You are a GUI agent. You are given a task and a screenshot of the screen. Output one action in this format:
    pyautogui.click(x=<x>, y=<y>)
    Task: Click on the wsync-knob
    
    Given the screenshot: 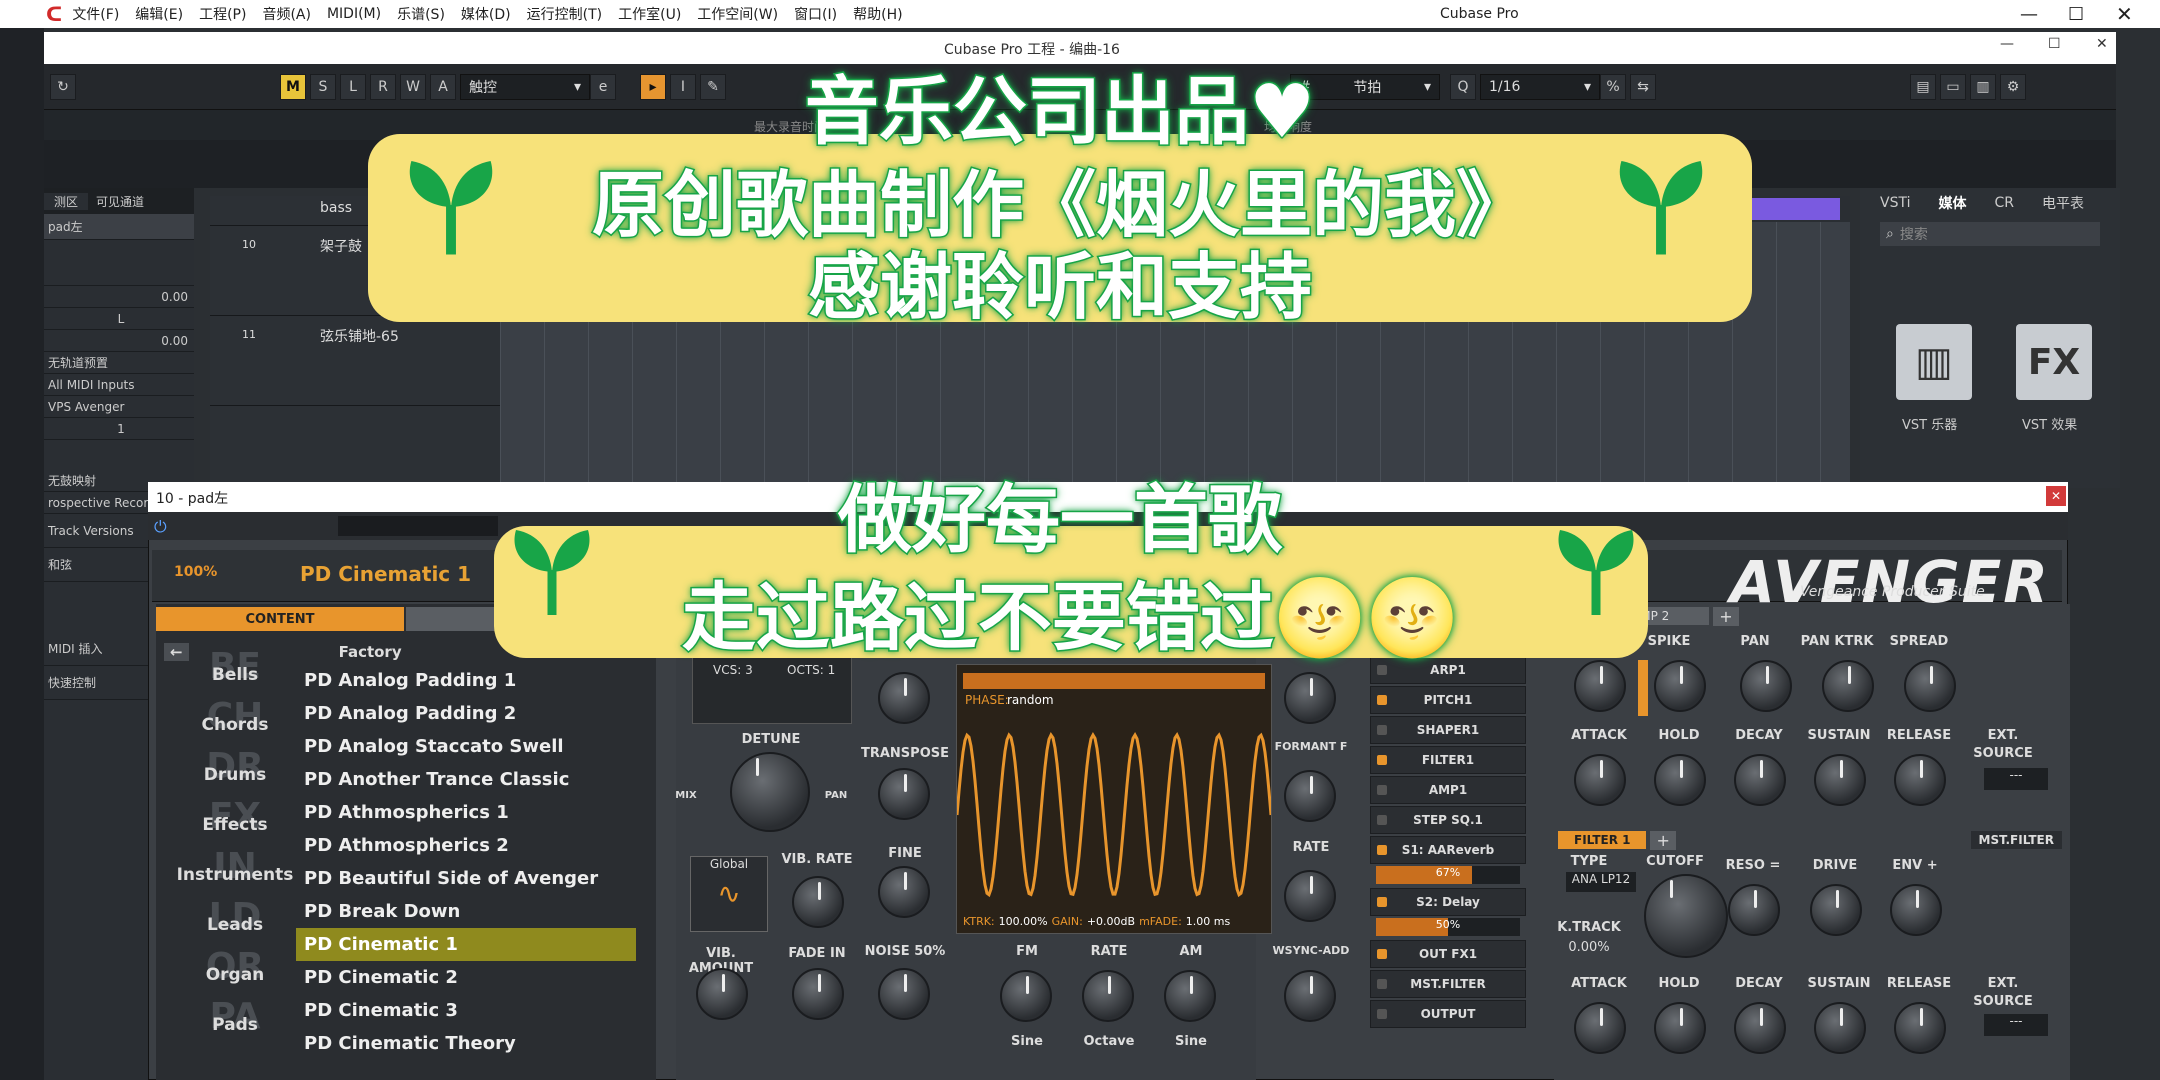 What is the action you would take?
    pyautogui.click(x=1310, y=996)
    